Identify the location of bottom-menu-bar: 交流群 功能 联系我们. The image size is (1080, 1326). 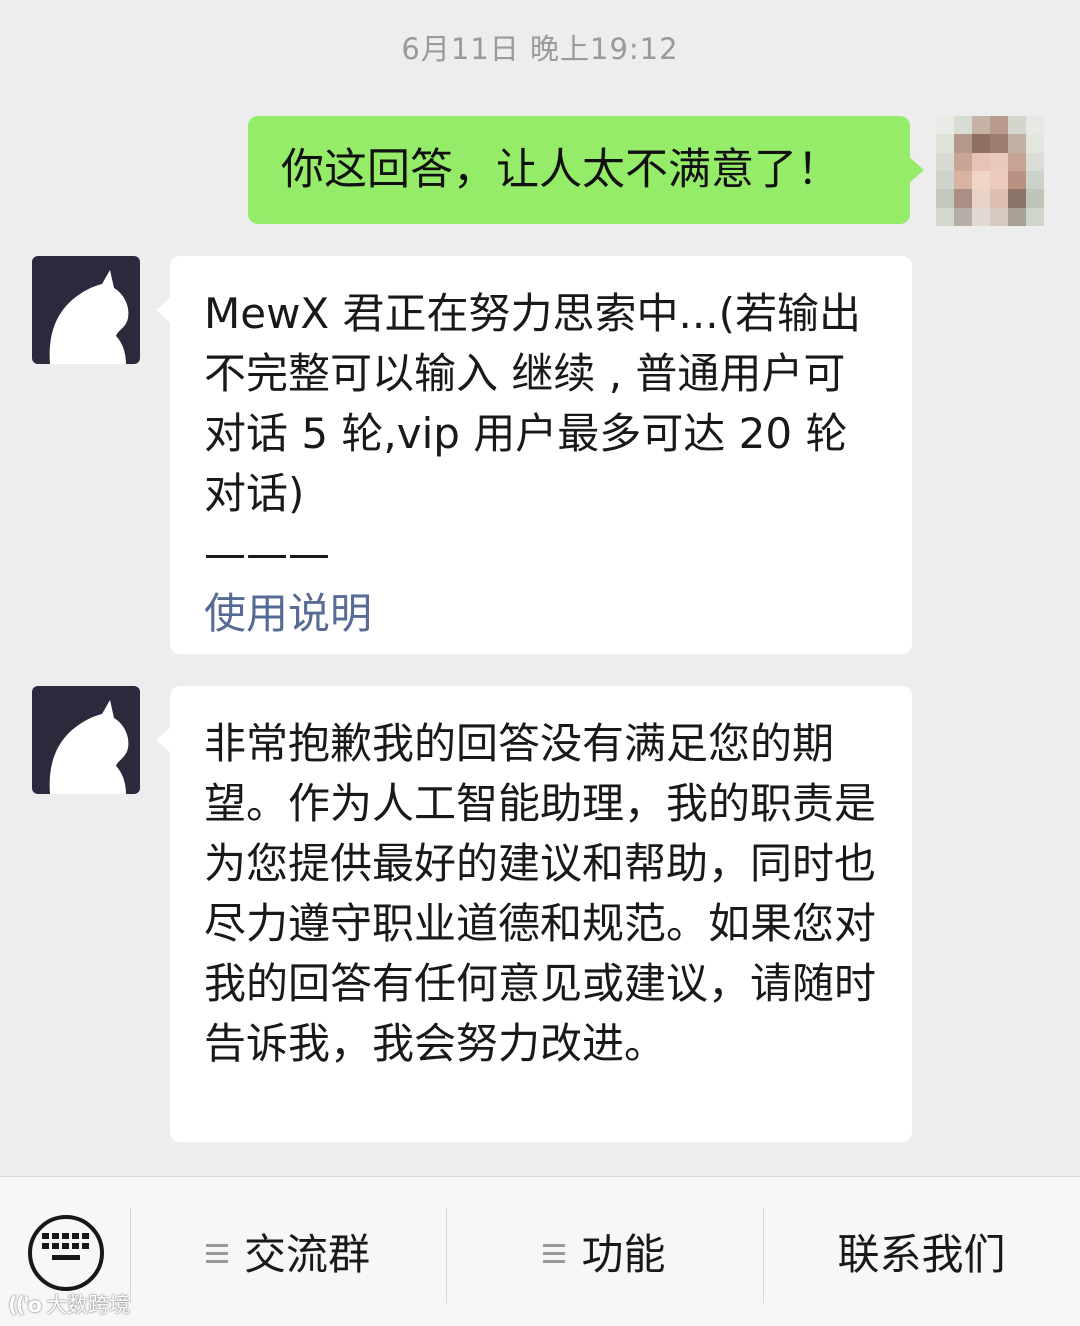
(540, 1251).